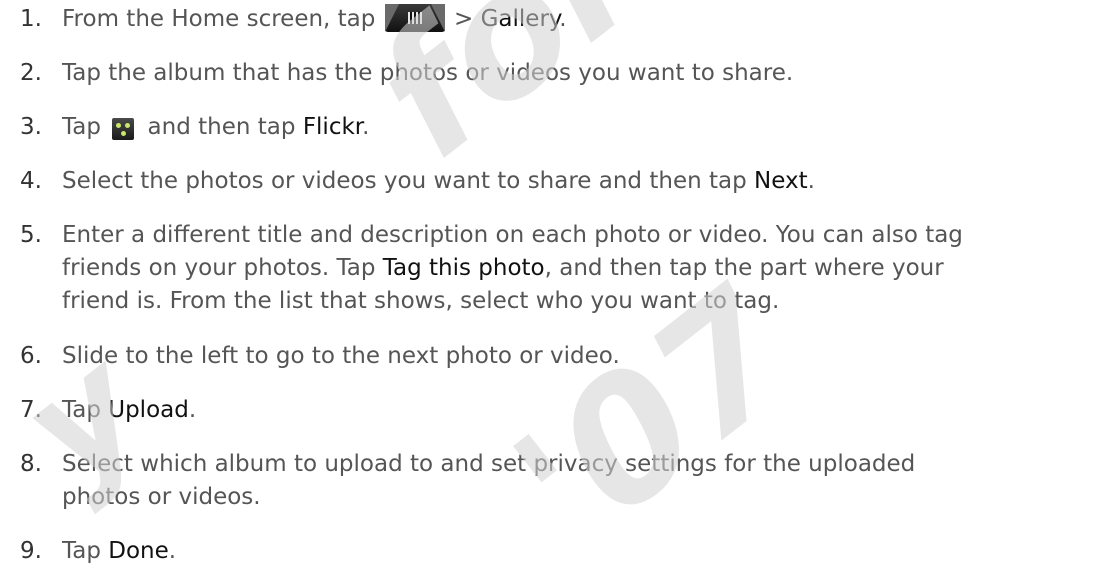 The width and height of the screenshot is (1099, 573). Describe the element at coordinates (781, 181) in the screenshot. I see `next-label: Next` at that location.